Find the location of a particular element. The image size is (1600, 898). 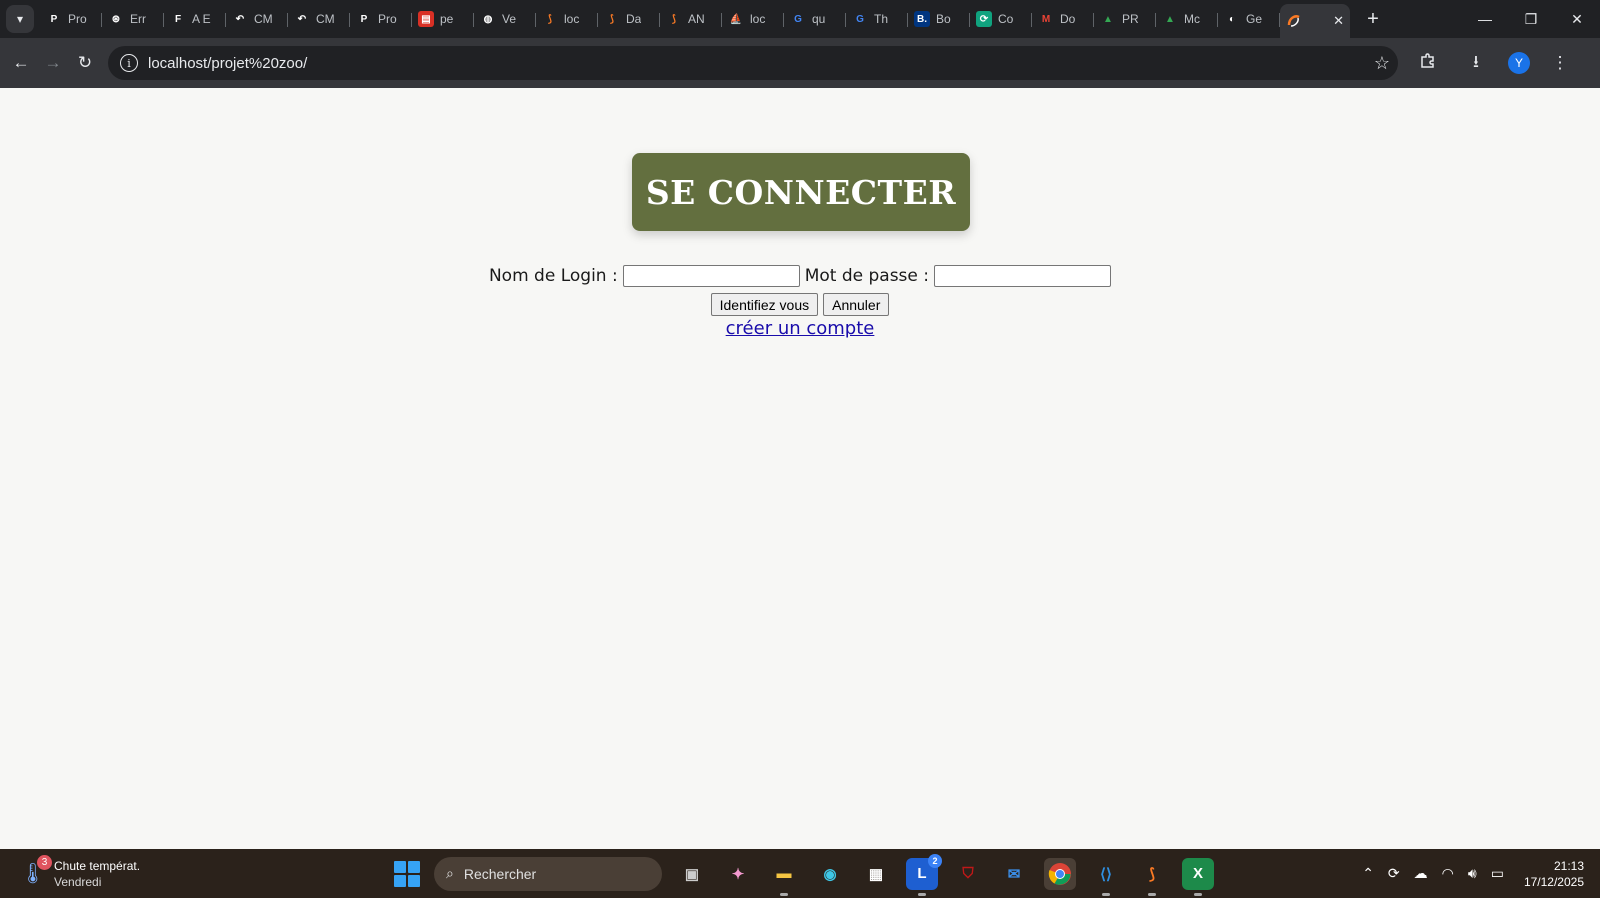

arrow-right-icon: → is located at coordinates (53, 62).